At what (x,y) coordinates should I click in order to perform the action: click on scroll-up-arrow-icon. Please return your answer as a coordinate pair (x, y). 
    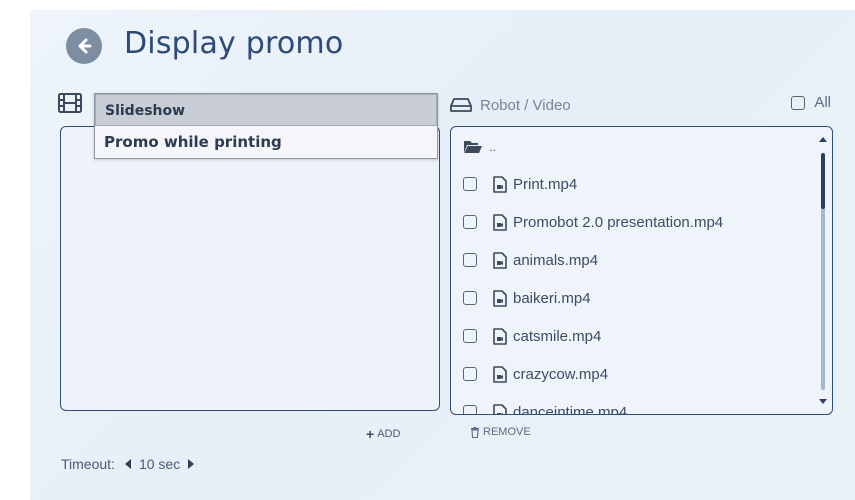
    Looking at the image, I should click on (823, 139).